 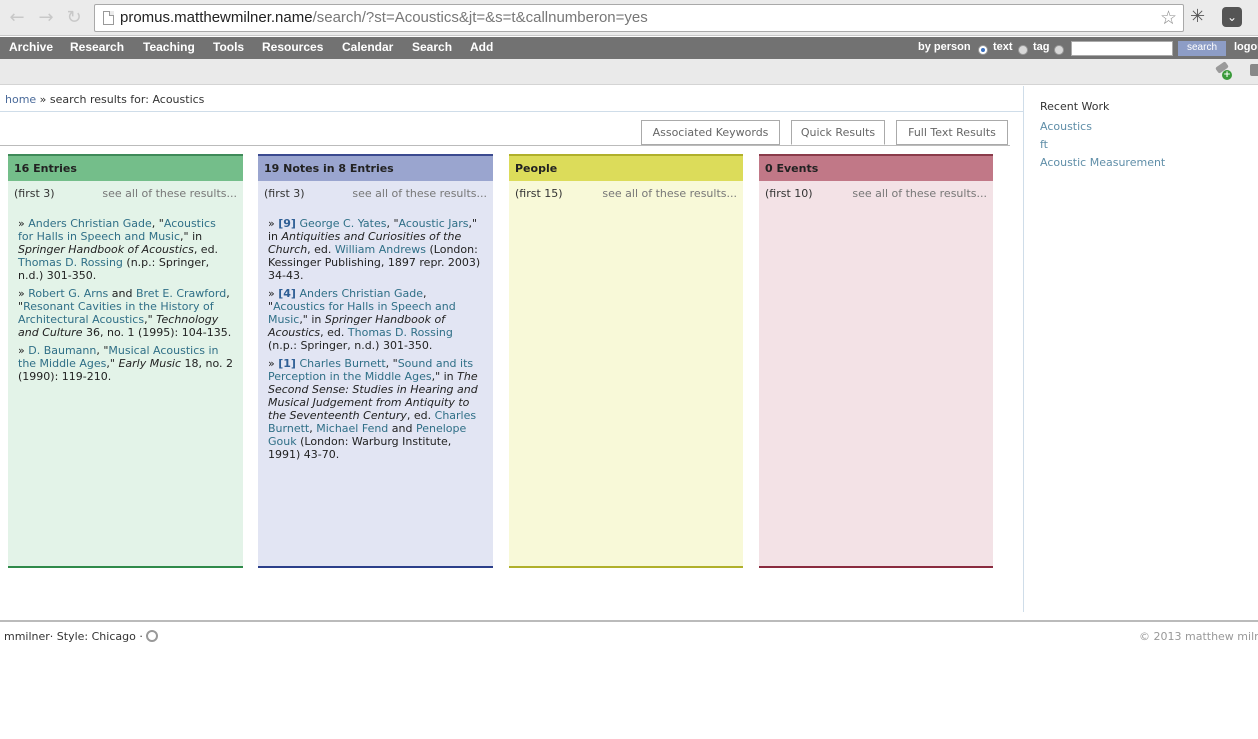 I want to click on publication-info: 36, no. 1 (1995): 104-135., so click(x=158, y=332).